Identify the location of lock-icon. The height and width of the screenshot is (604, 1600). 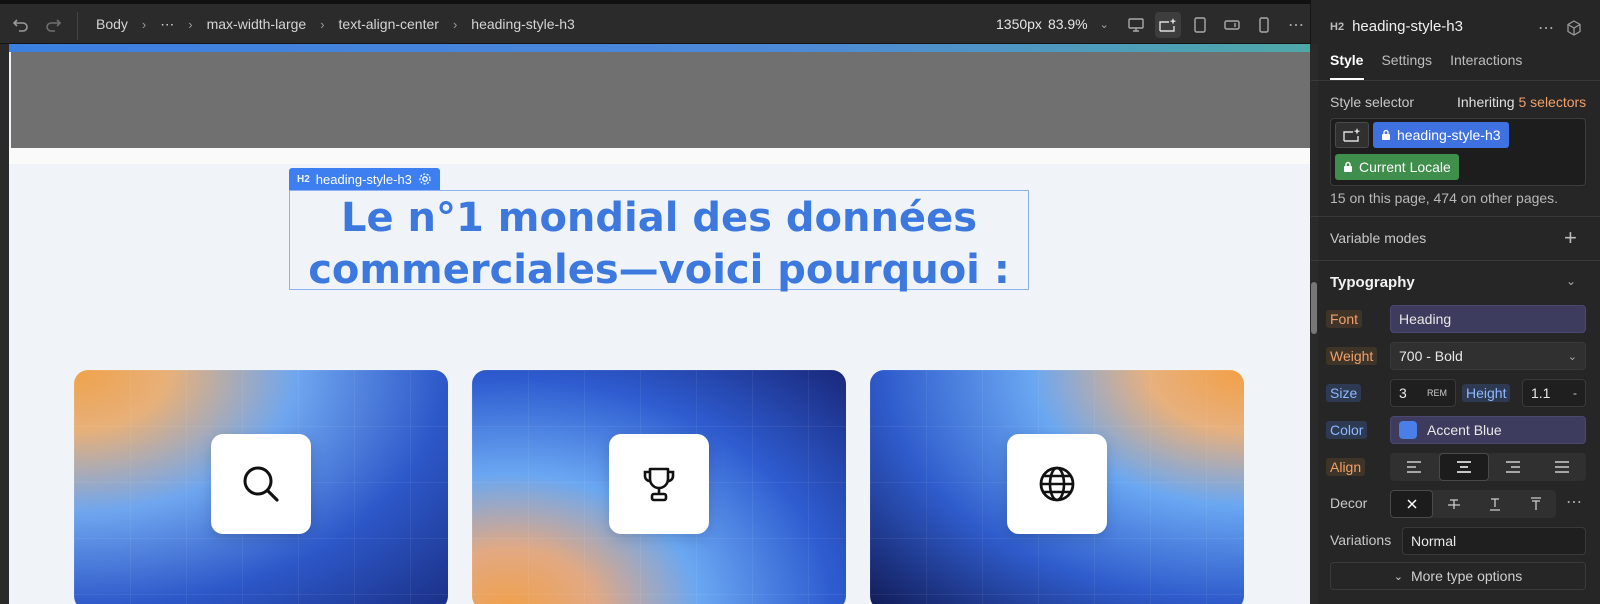
(1348, 166).